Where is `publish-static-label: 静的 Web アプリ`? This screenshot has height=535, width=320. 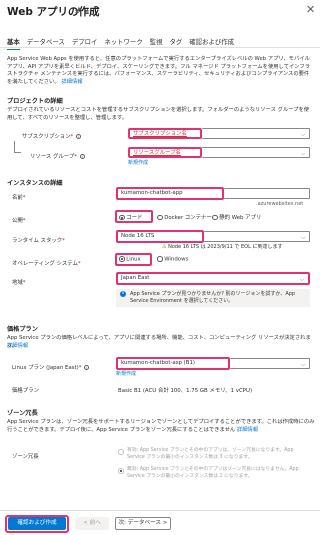
publish-static-label: 静的 Web アプリ is located at coordinates (240, 218).